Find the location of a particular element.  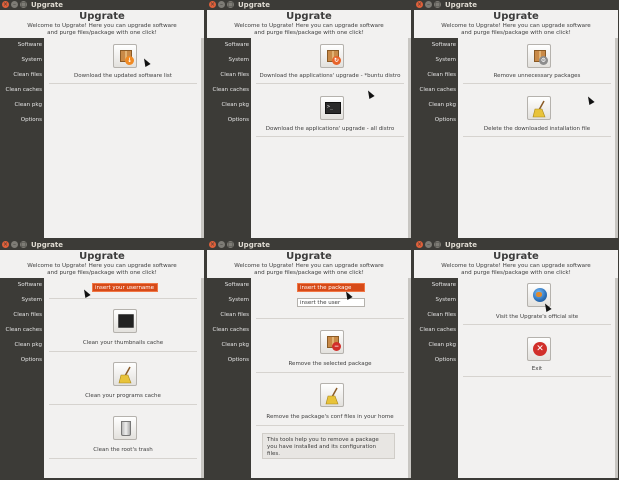

exit-icon: ✕ is located at coordinates (540, 349).